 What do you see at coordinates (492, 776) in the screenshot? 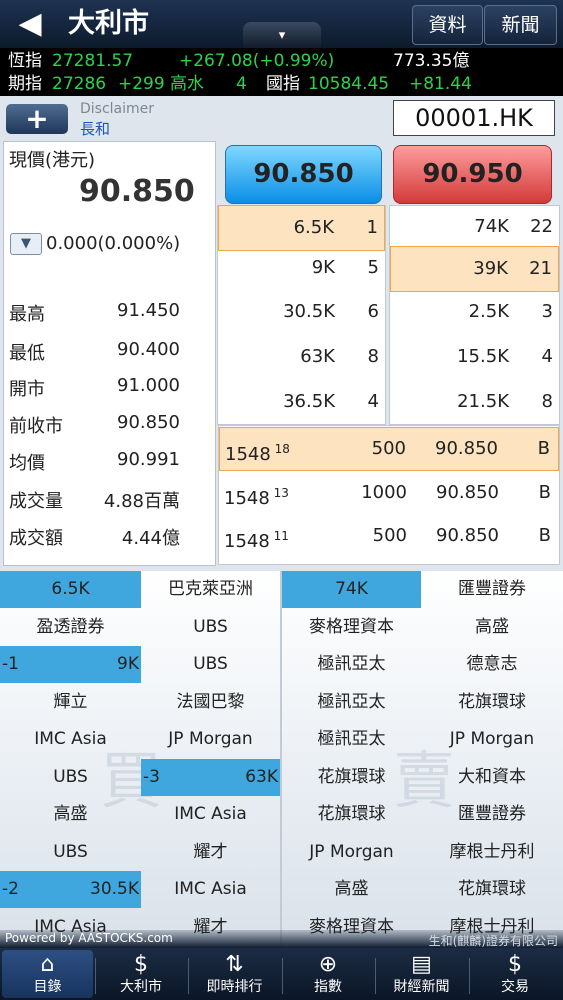
I see `broker-cell: 大和資本` at bounding box center [492, 776].